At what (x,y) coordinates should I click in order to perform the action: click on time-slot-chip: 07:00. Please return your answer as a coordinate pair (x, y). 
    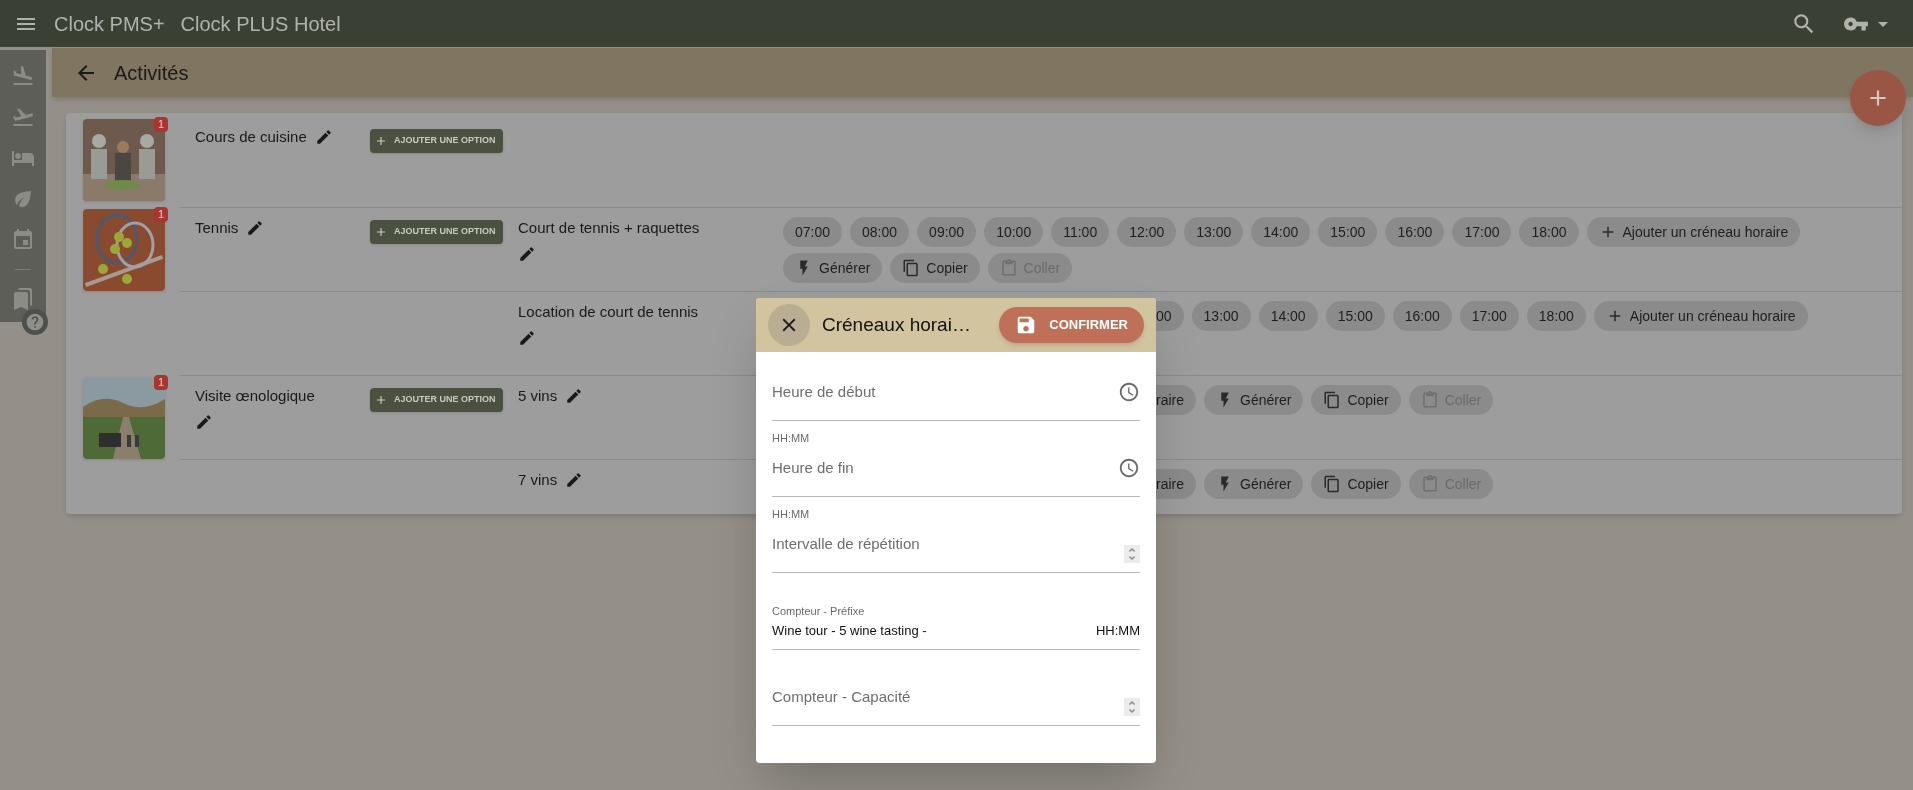
    Looking at the image, I should click on (813, 232).